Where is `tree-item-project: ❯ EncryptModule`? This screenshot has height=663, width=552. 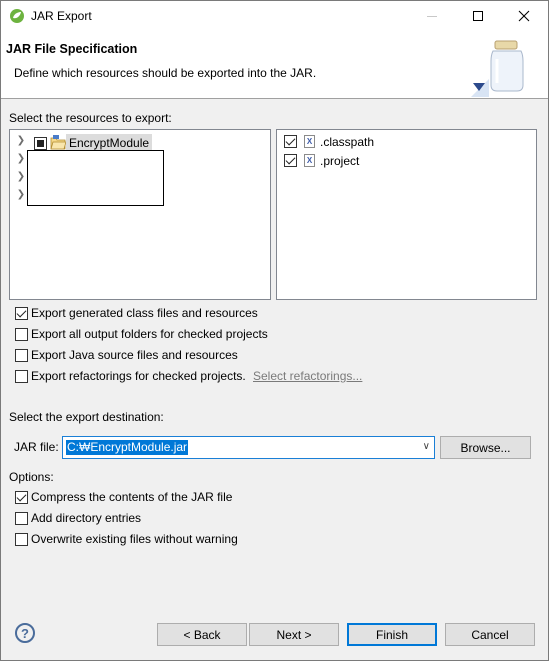
tree-item-project: ❯ EncryptModule is located at coordinates (140, 142).